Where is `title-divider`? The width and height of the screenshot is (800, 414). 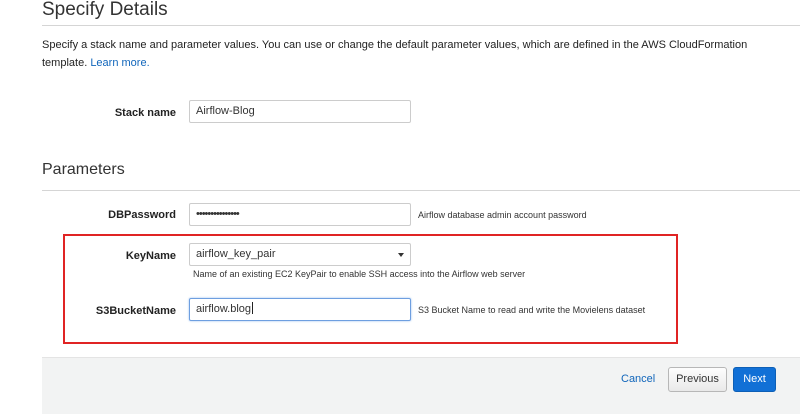
title-divider is located at coordinates (421, 25).